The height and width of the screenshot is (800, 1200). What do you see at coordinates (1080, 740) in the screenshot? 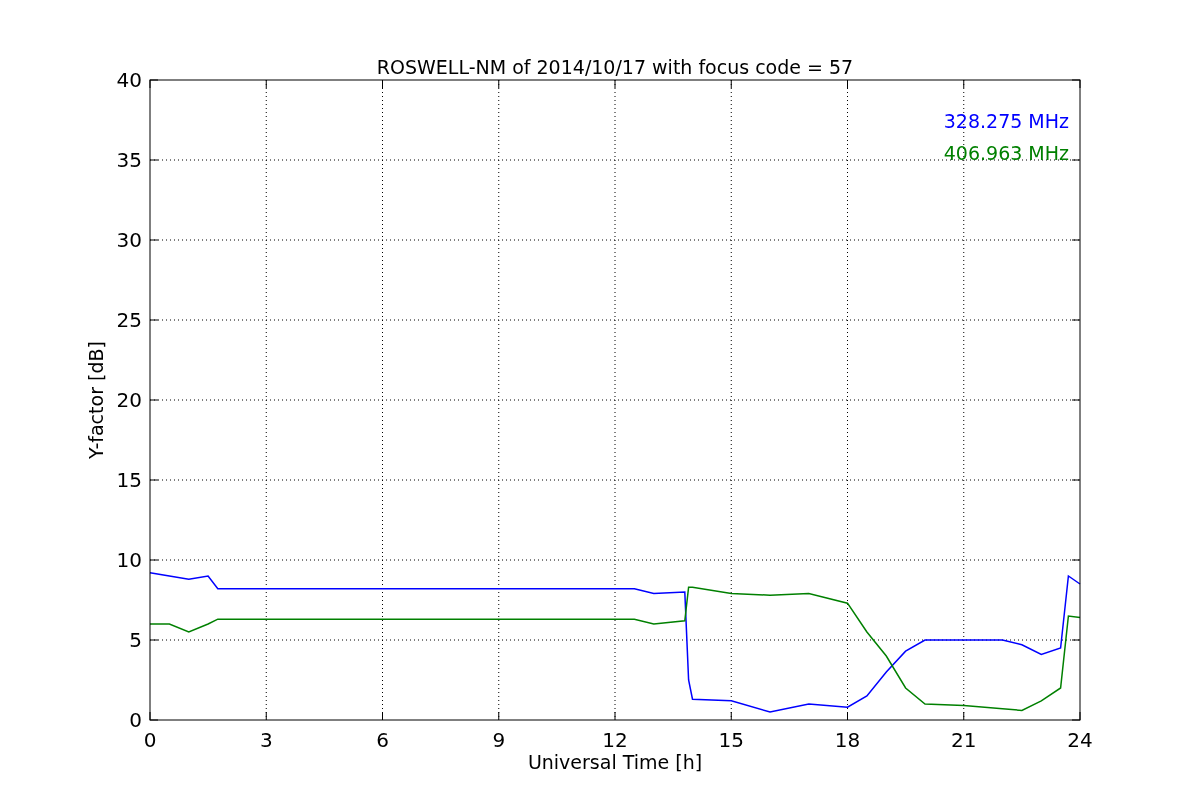
I see `x-tick-label: 24` at bounding box center [1080, 740].